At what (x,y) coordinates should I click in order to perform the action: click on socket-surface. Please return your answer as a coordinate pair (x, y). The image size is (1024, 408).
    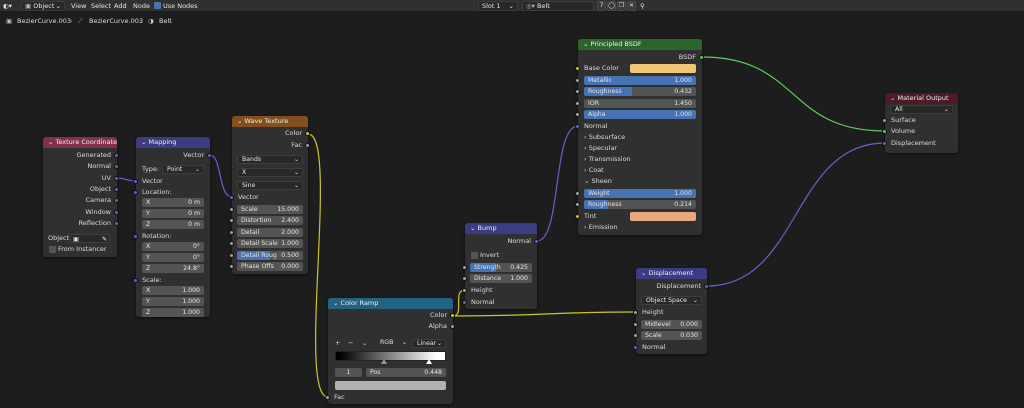
    Looking at the image, I should click on (884, 120).